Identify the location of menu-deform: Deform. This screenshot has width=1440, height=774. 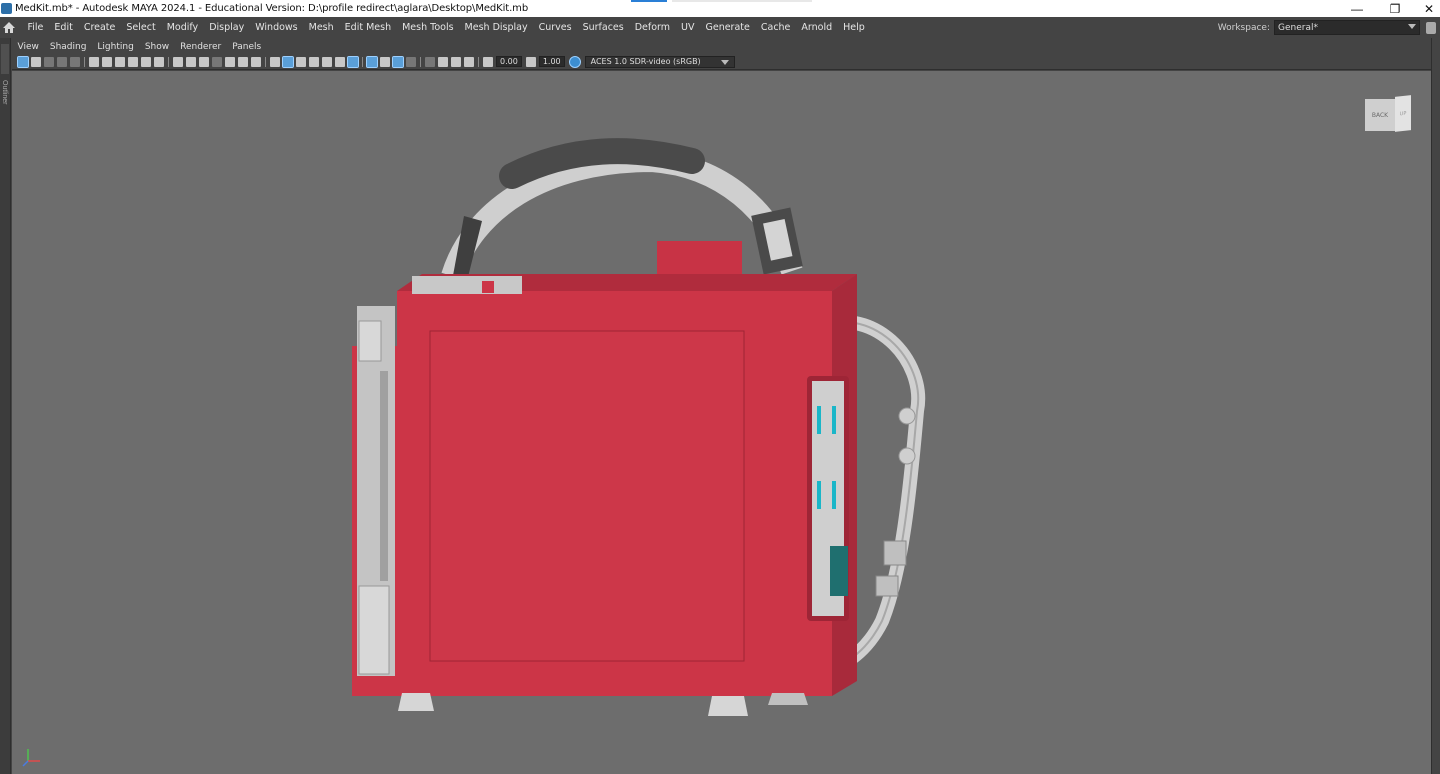
(652, 27).